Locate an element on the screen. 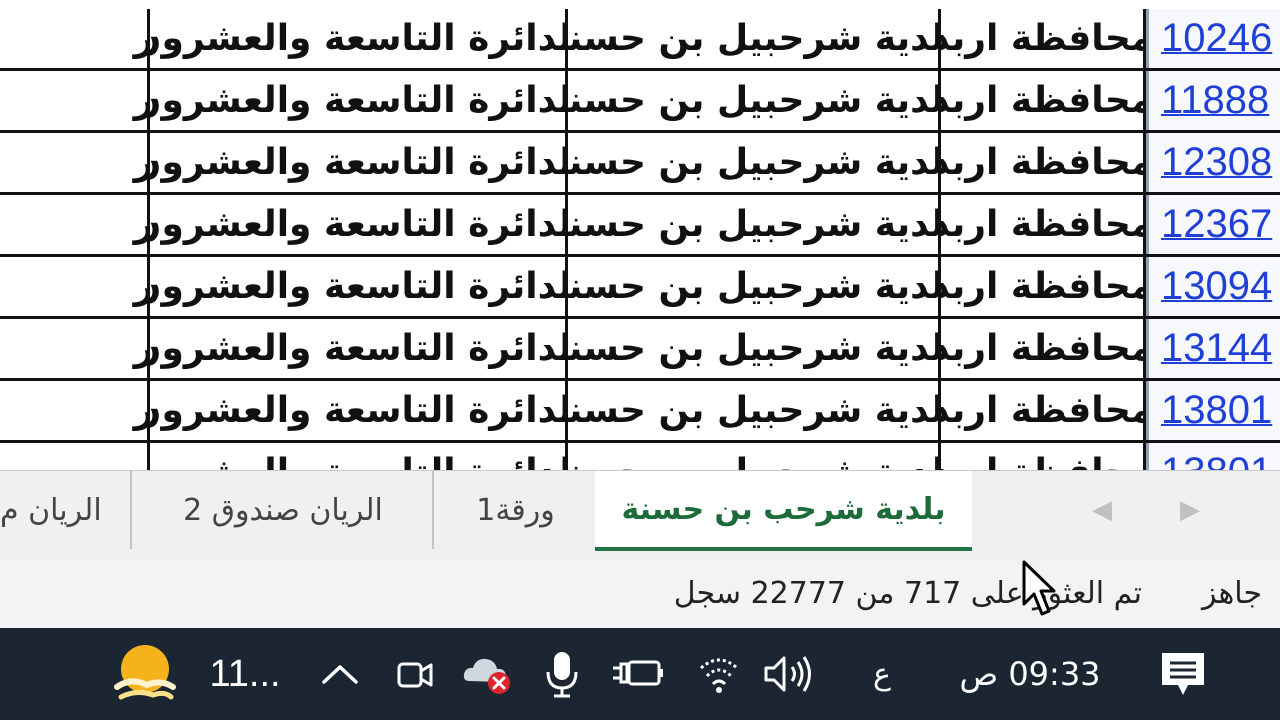 The width and height of the screenshot is (1280, 720). sheet-tab-alrayan-m: الريان م is located at coordinates (65, 510).